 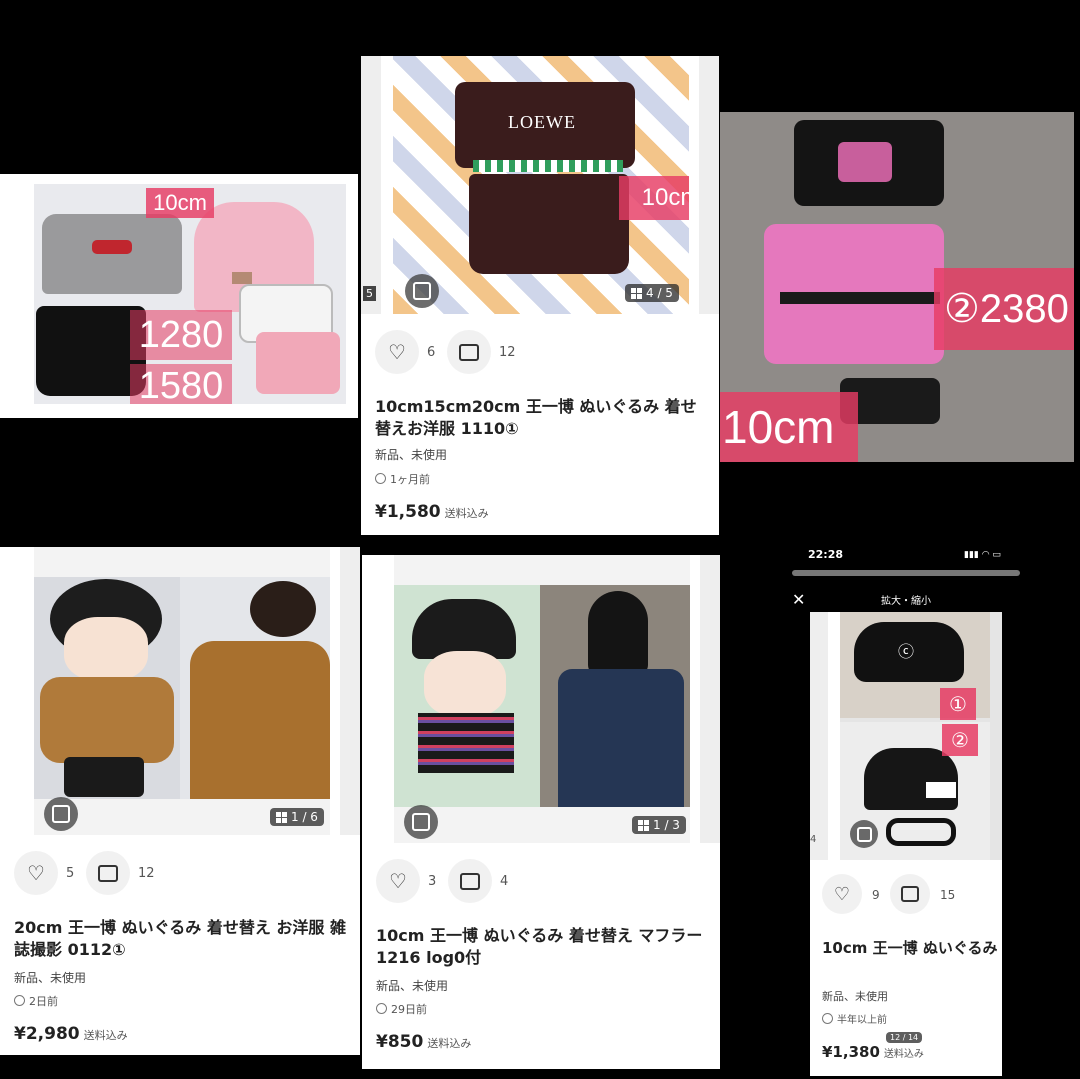 What do you see at coordinates (542, 122) in the screenshot?
I see `brand-print: LOEWE` at bounding box center [542, 122].